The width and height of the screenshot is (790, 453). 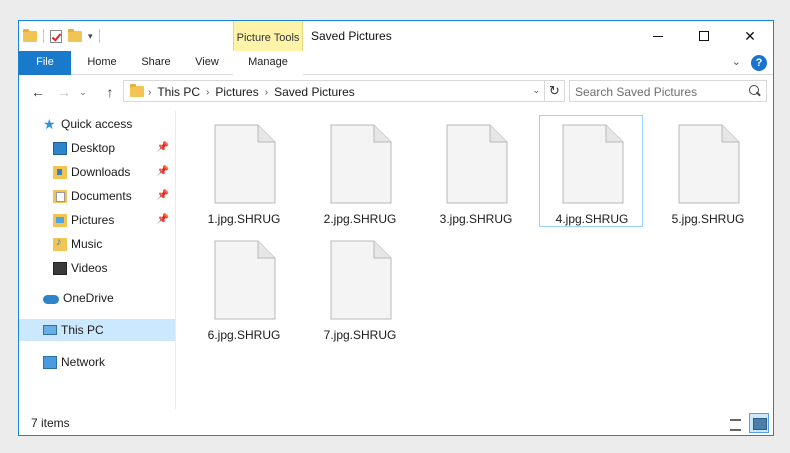 I want to click on tab-share: Share, so click(x=156, y=63).